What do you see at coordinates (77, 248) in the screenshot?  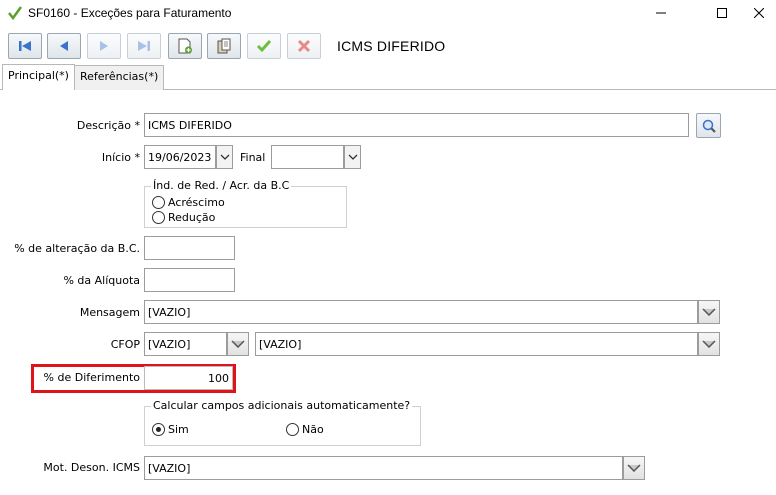 I see `perc-alteracao-label: % de alteração da B.C.` at bounding box center [77, 248].